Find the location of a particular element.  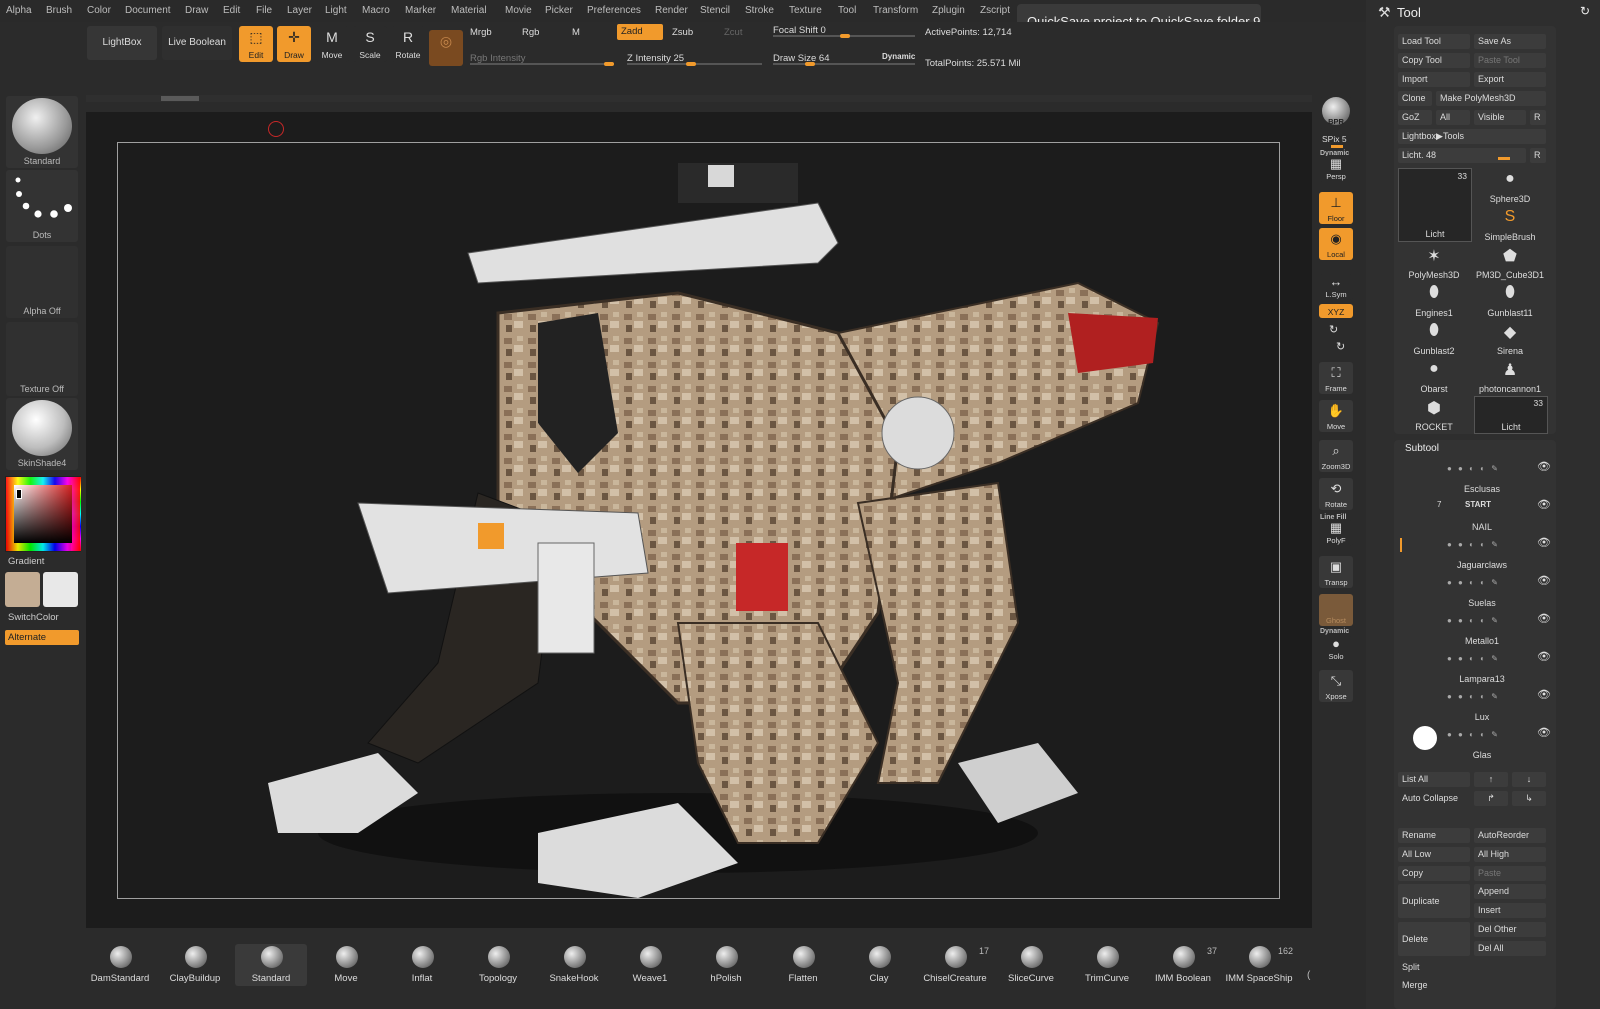

rename-button: Rename is located at coordinates (1434, 835).